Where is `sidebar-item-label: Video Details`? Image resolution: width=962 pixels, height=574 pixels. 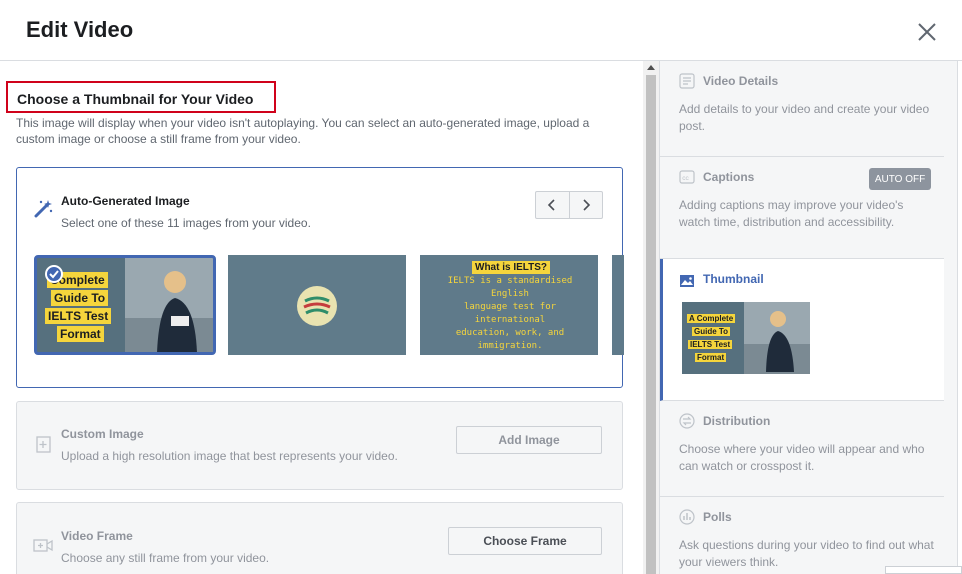 sidebar-item-label: Video Details is located at coordinates (741, 81).